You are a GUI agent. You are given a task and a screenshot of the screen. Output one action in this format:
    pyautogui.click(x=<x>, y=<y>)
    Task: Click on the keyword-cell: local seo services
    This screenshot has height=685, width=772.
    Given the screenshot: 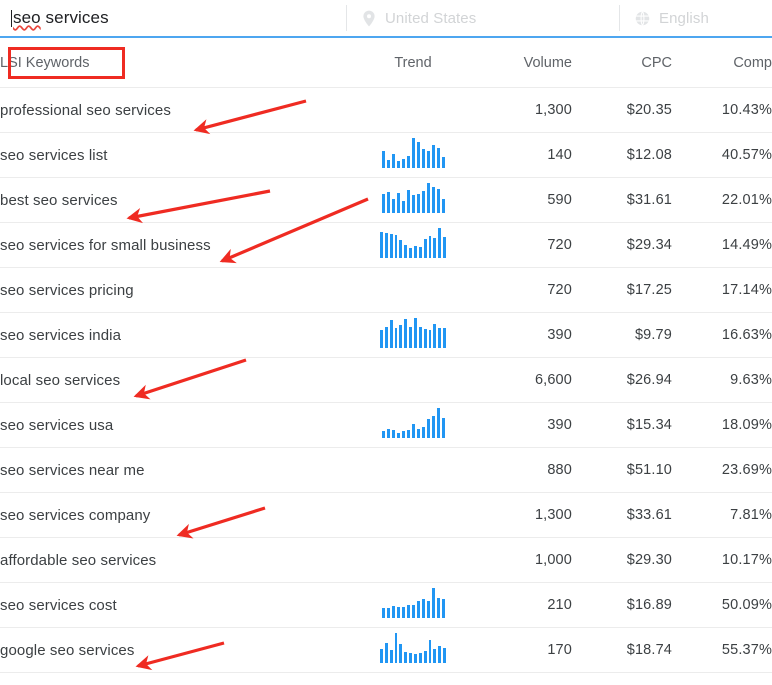 What is the action you would take?
    pyautogui.click(x=179, y=380)
    